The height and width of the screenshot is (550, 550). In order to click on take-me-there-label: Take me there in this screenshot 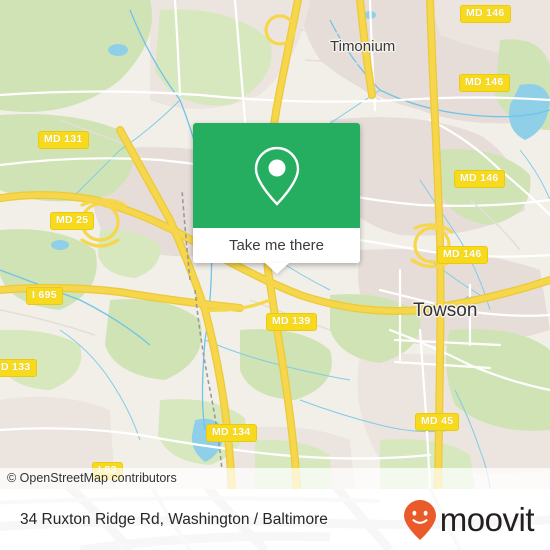, I will do `click(276, 245)`.